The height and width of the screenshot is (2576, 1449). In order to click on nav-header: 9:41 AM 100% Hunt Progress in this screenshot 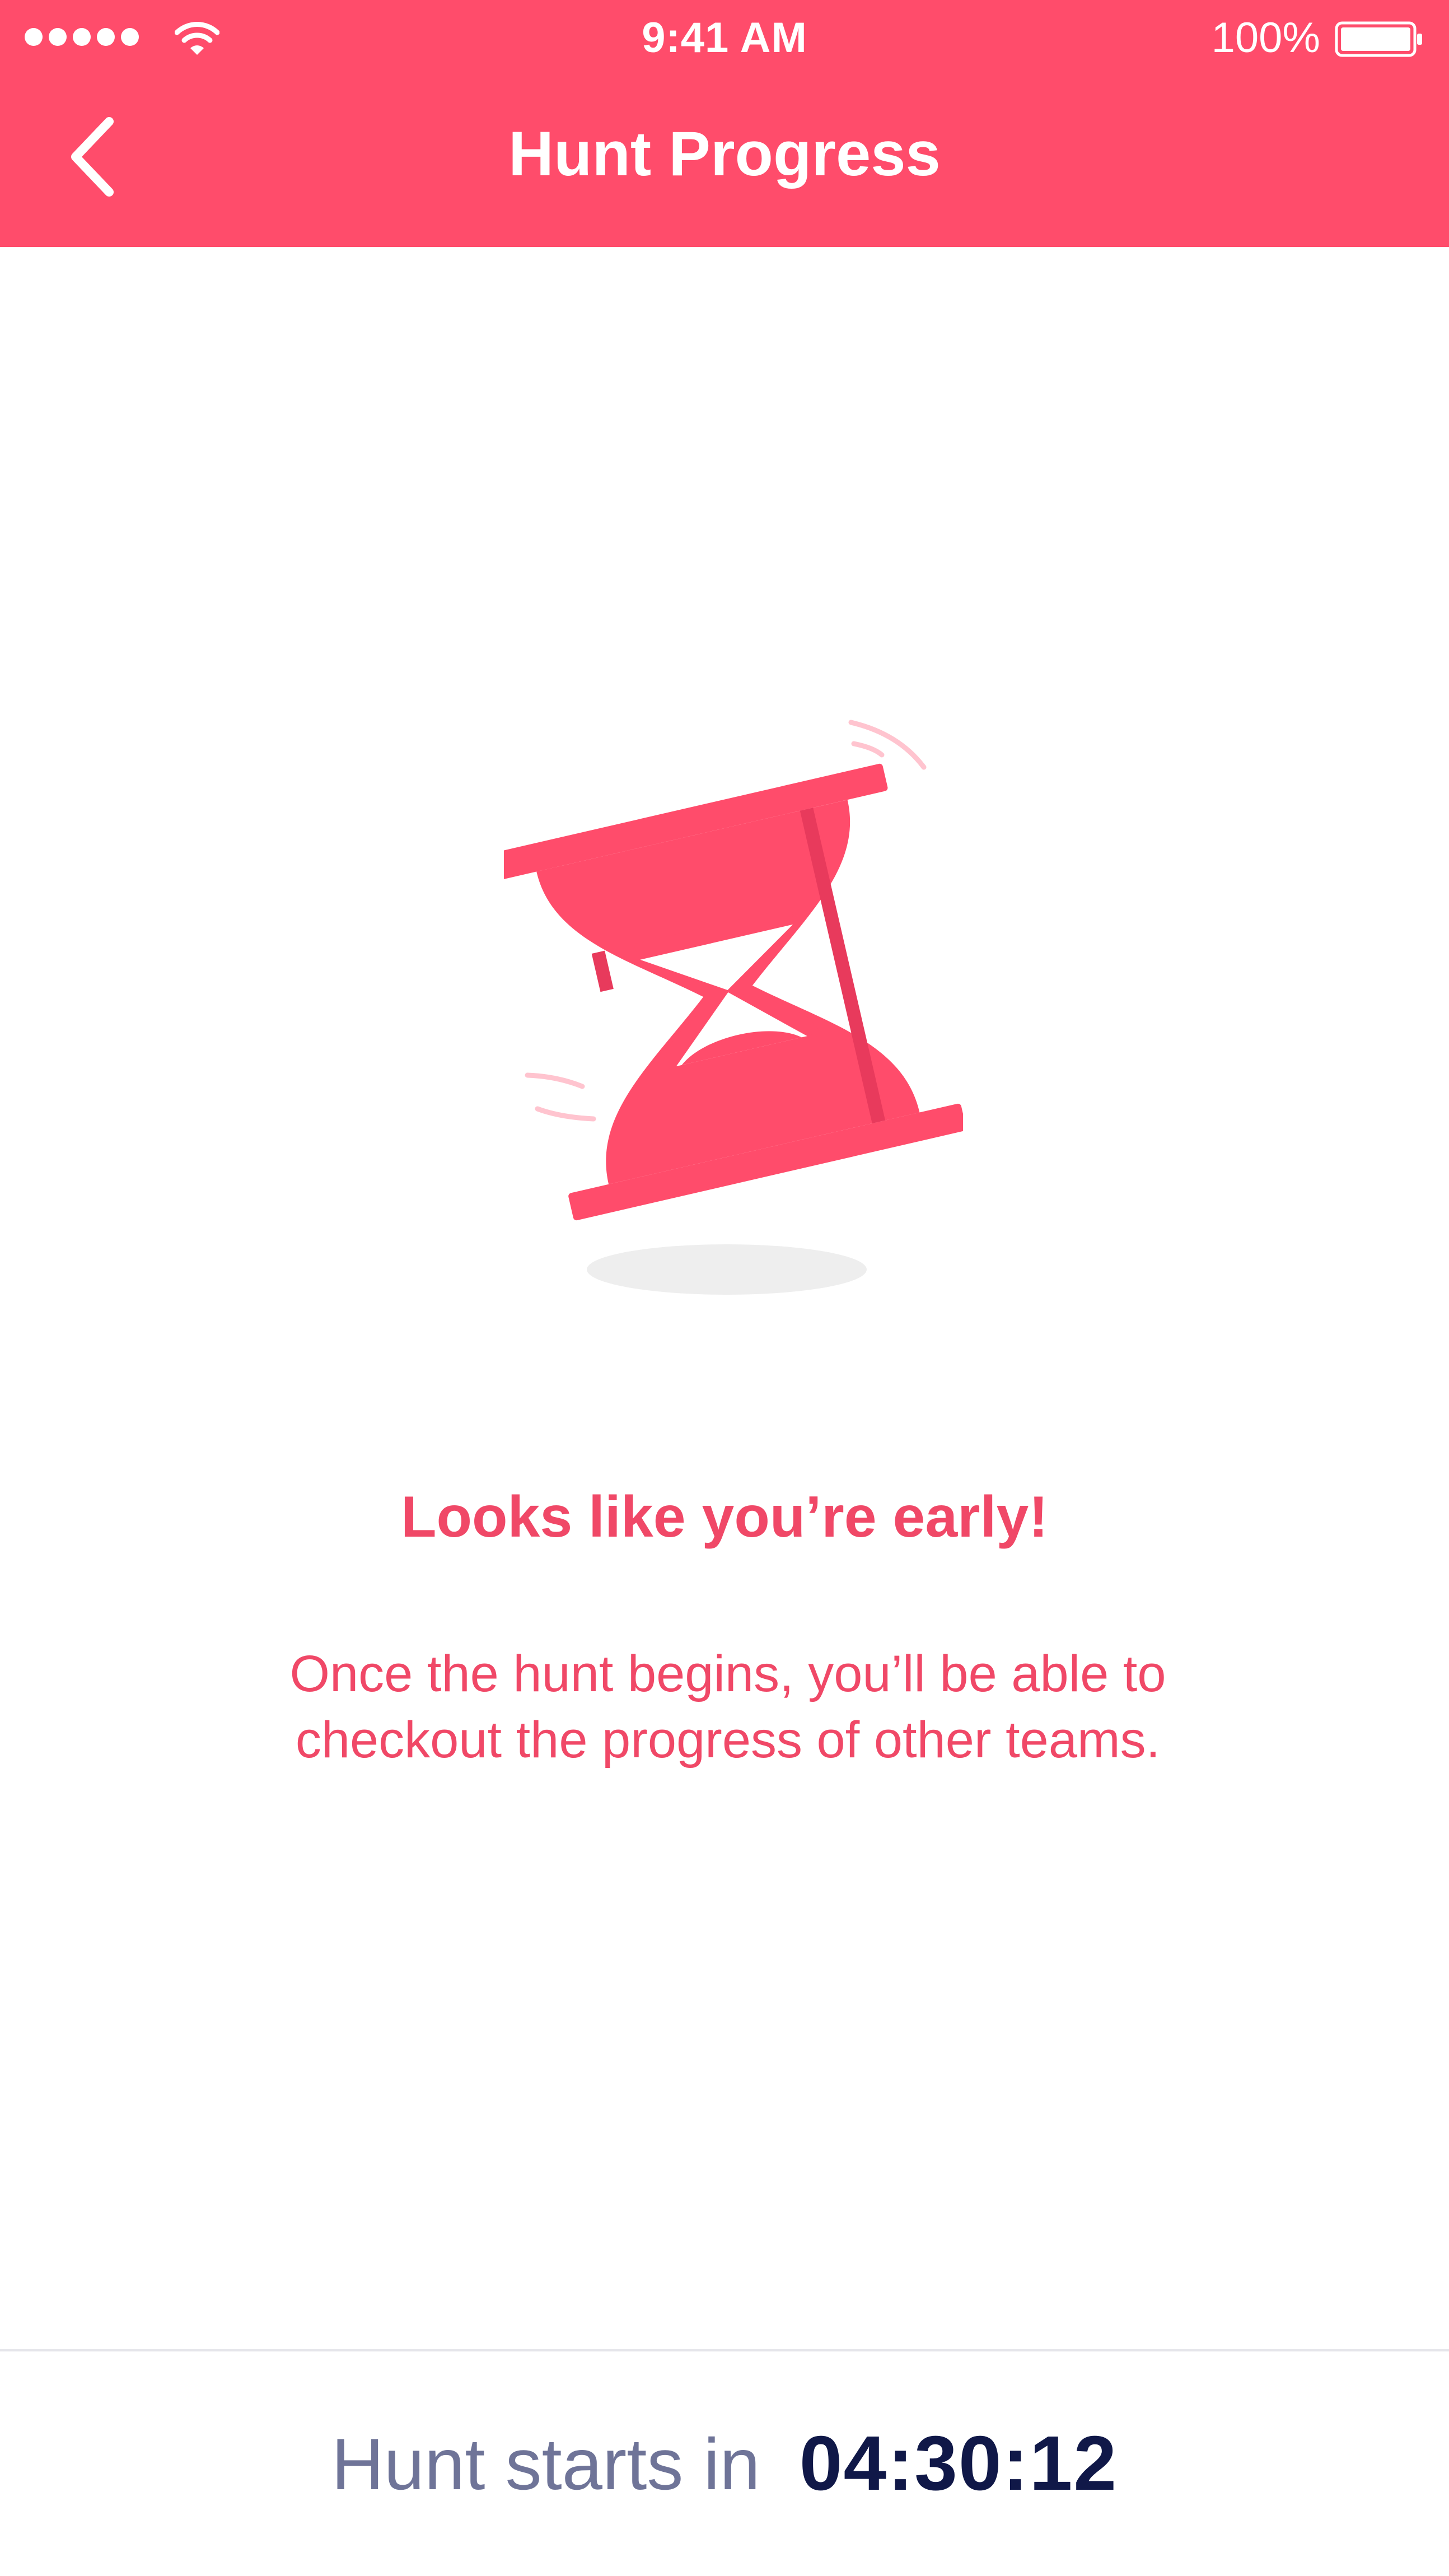, I will do `click(724, 124)`.